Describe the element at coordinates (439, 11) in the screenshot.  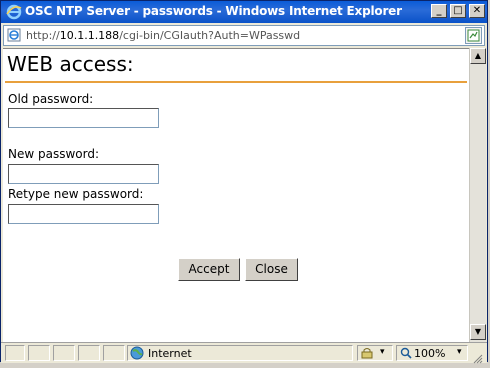
I see `minimize-button: _` at that location.